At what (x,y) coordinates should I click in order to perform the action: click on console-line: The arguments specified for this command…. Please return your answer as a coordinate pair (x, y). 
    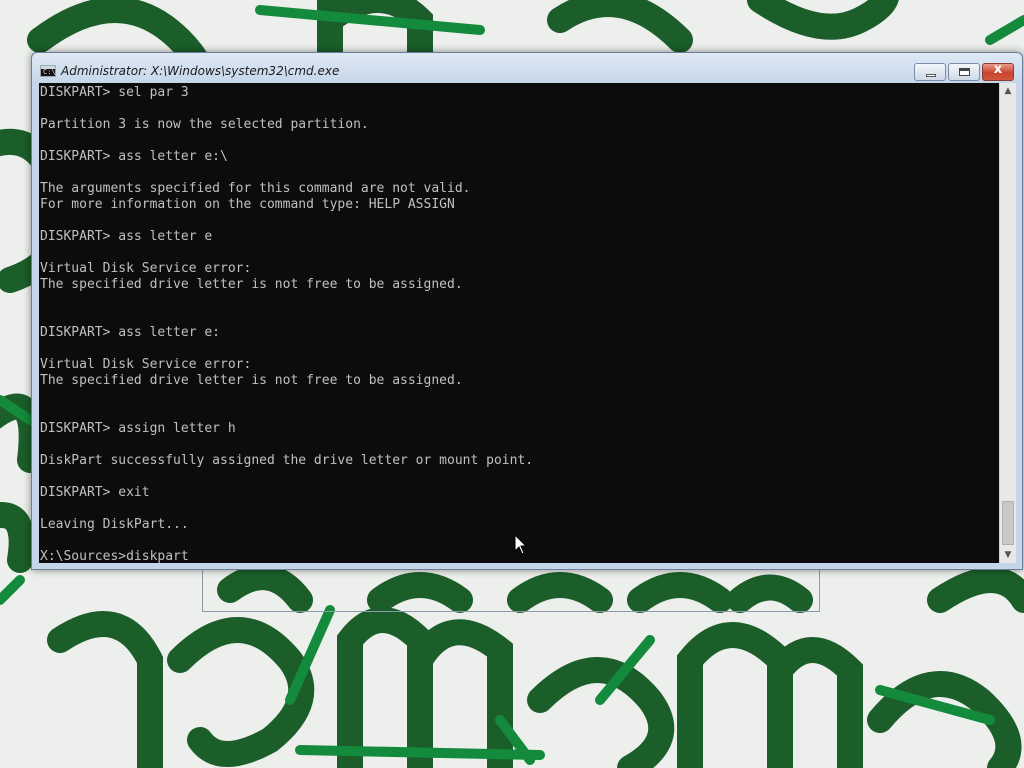
    Looking at the image, I should click on (255, 188).